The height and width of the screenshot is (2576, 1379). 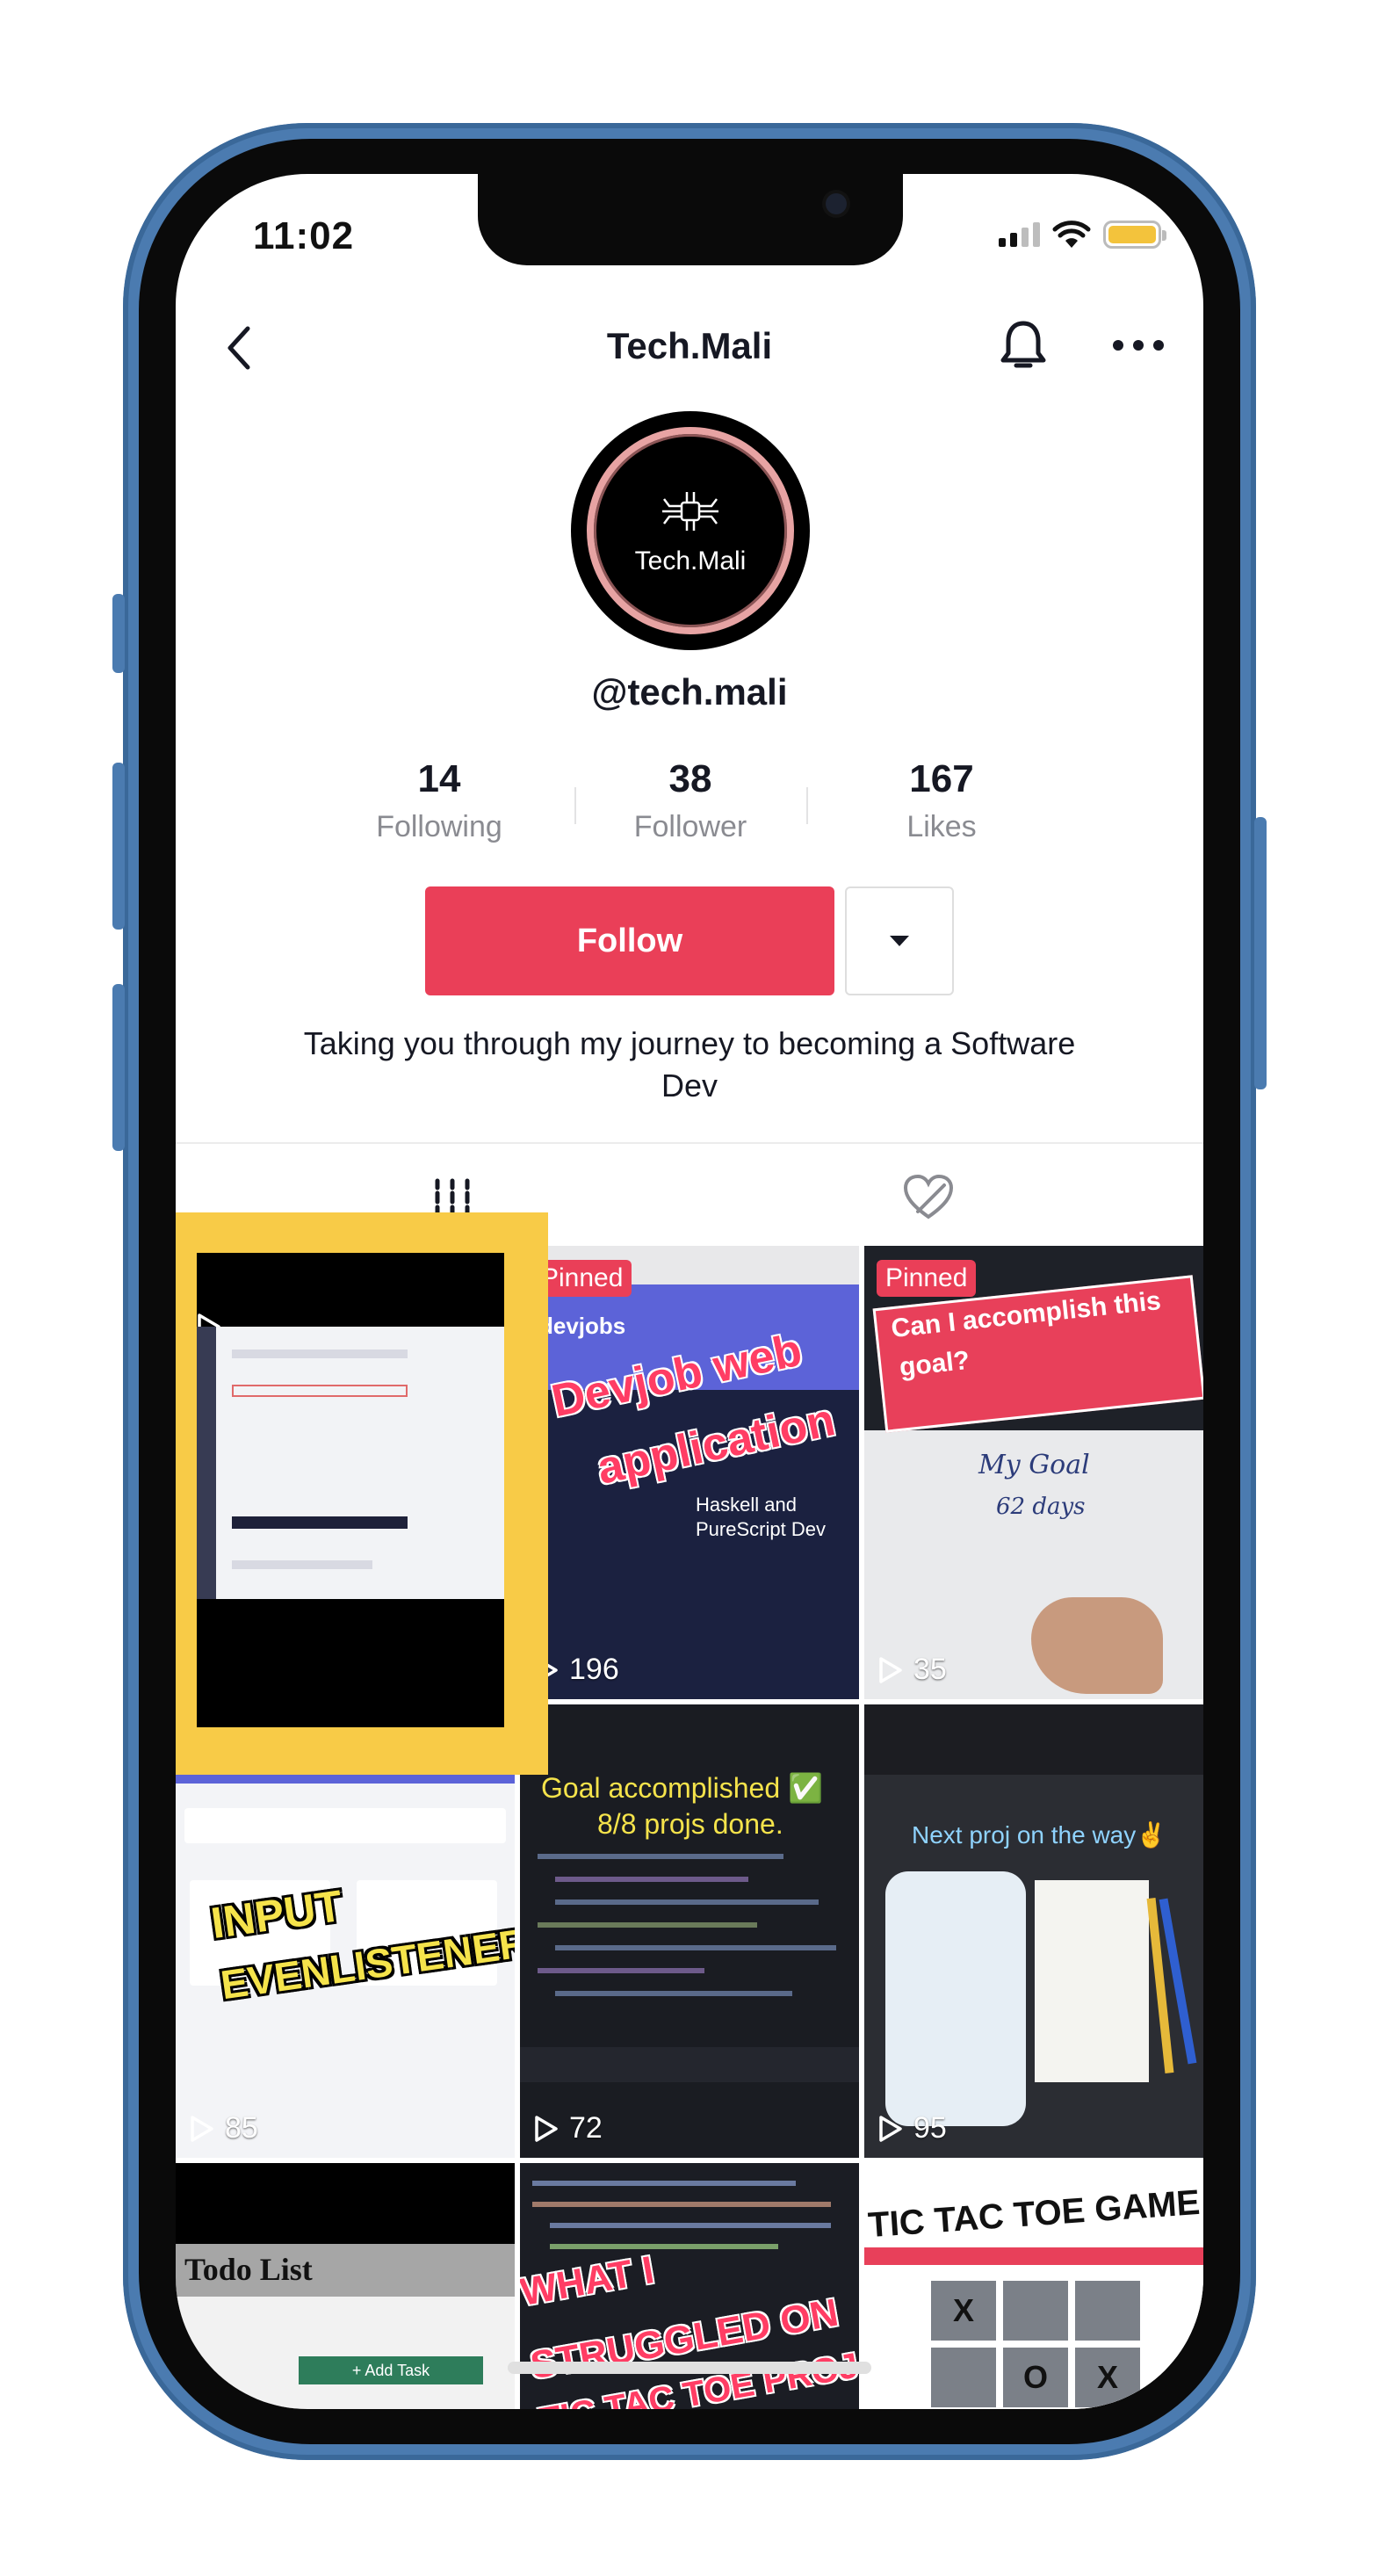 I want to click on hand, so click(x=1097, y=1645).